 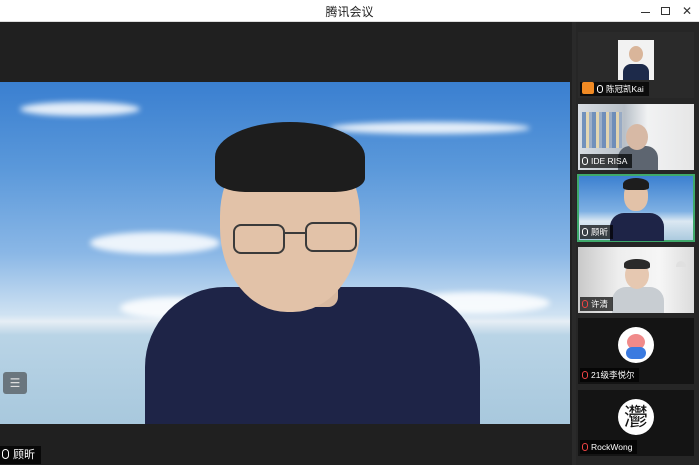 What do you see at coordinates (636, 345) in the screenshot?
I see `participant-avatar` at bounding box center [636, 345].